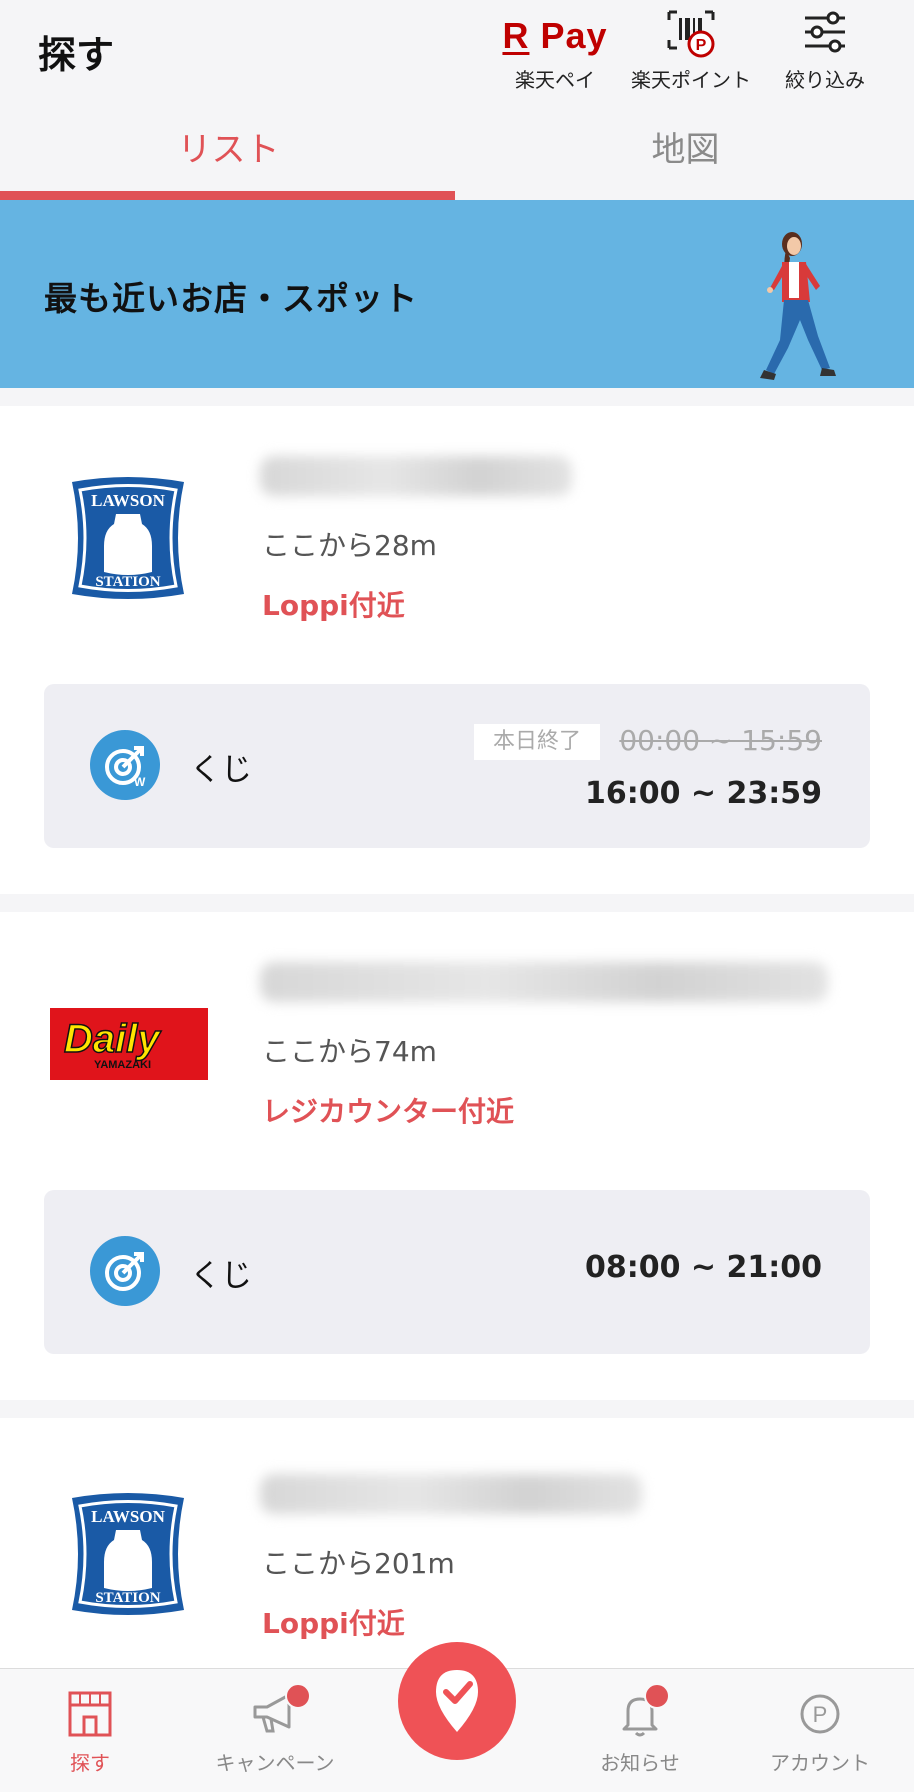 The image size is (914, 1792). I want to click on store-location: レジカウンター付近, so click(388, 1111).